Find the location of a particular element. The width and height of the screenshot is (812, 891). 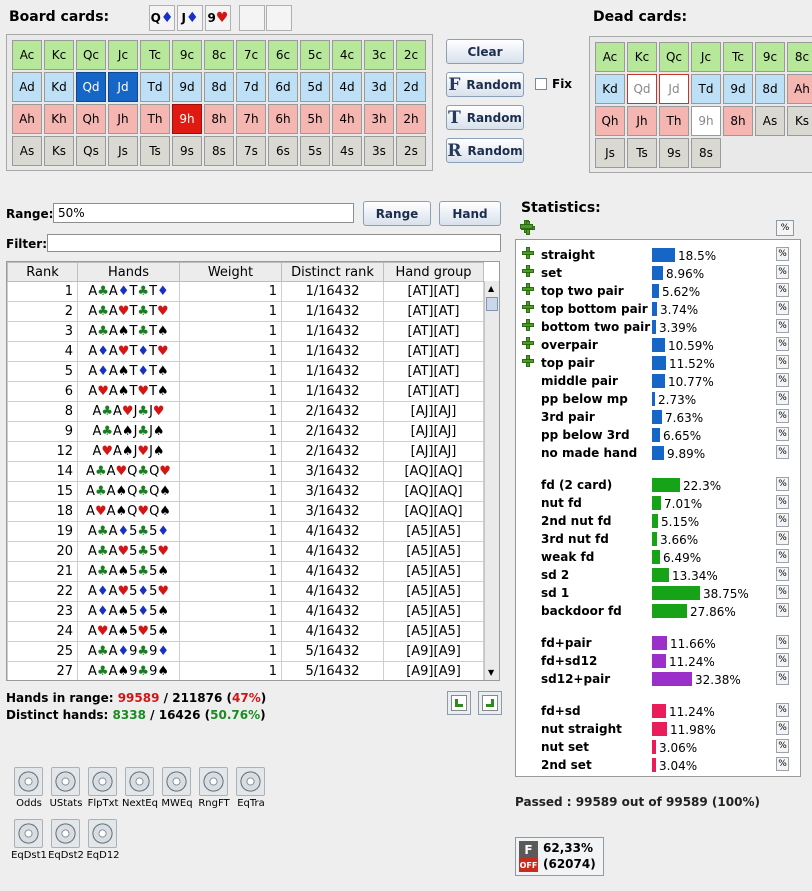

board-card-8s: 8s is located at coordinates (219, 151).